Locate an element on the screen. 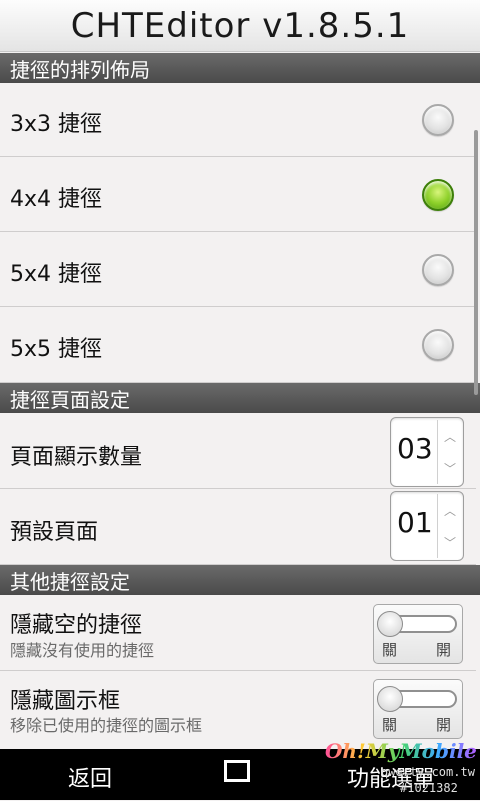  hide-icon-frame-title: 隱藏圖示框 is located at coordinates (65, 701).